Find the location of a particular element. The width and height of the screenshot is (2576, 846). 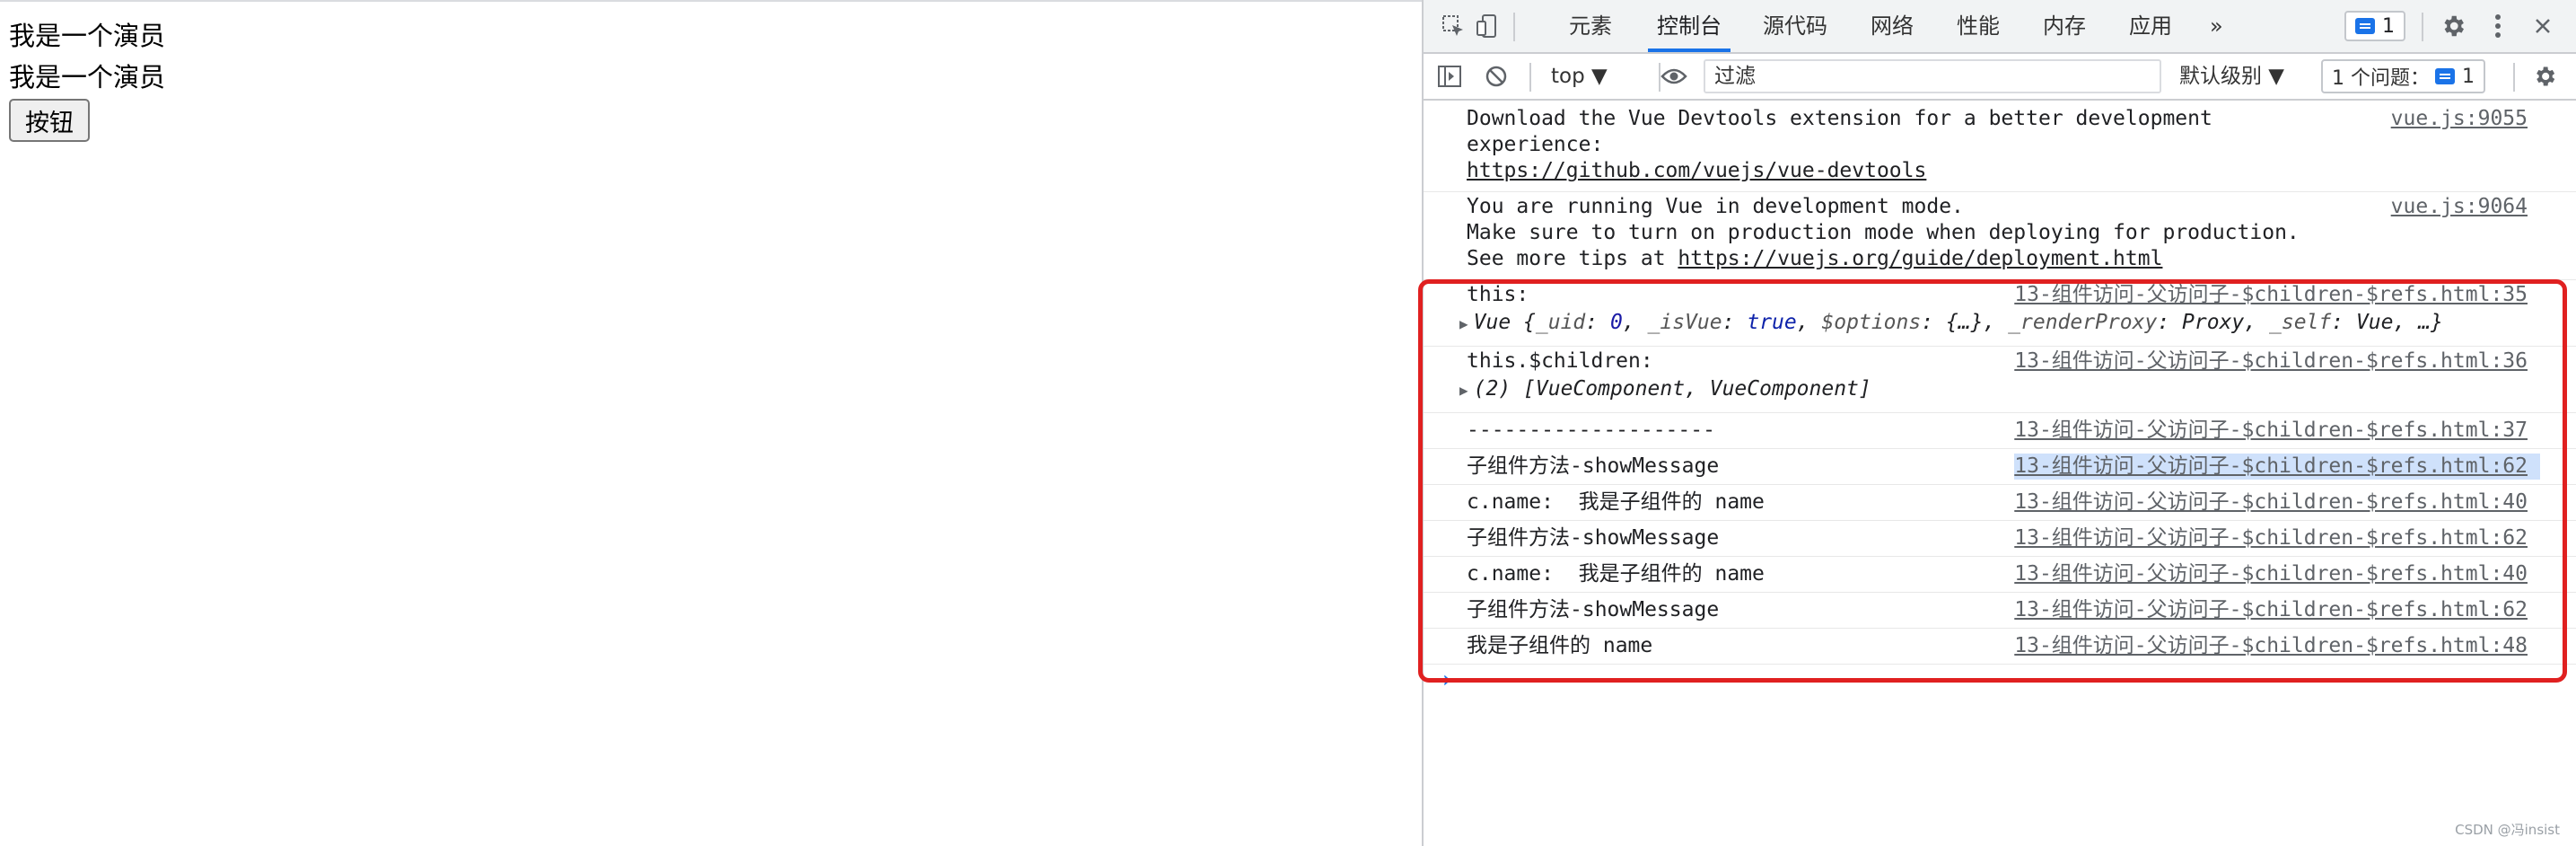

live-expression-eye-icon is located at coordinates (1674, 76).